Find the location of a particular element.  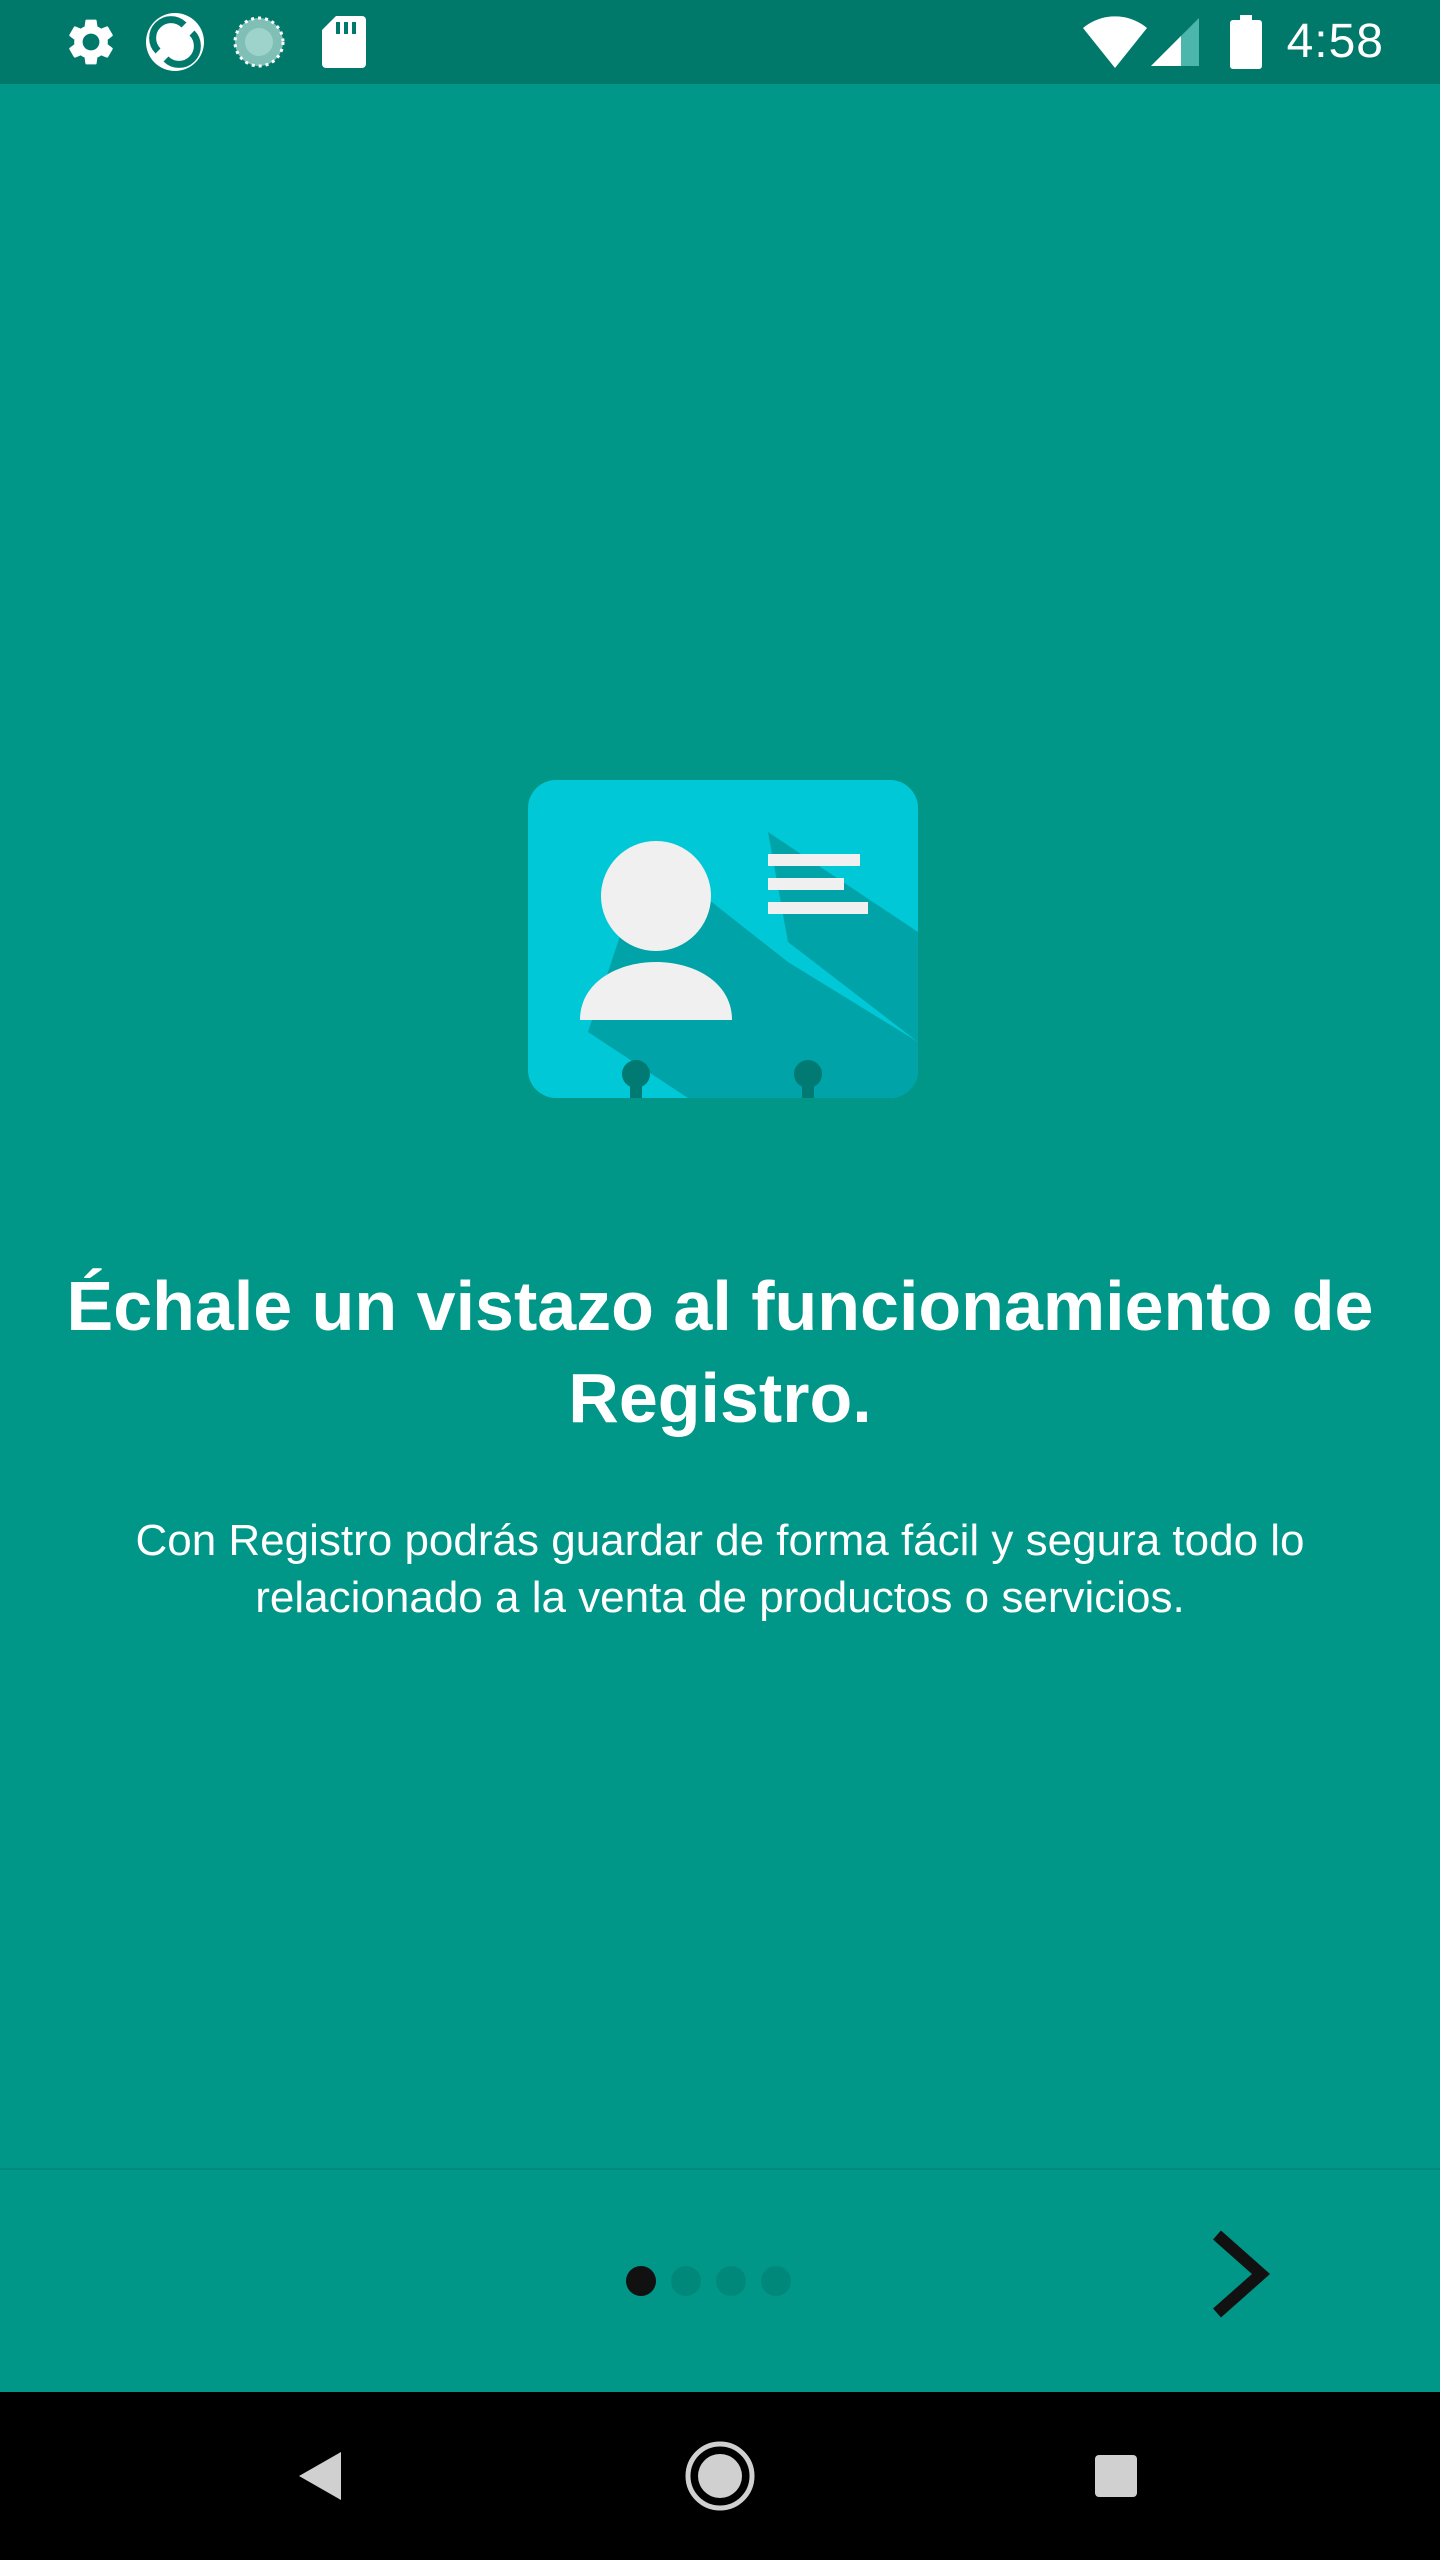

status-bar: 4:58 is located at coordinates (720, 42).